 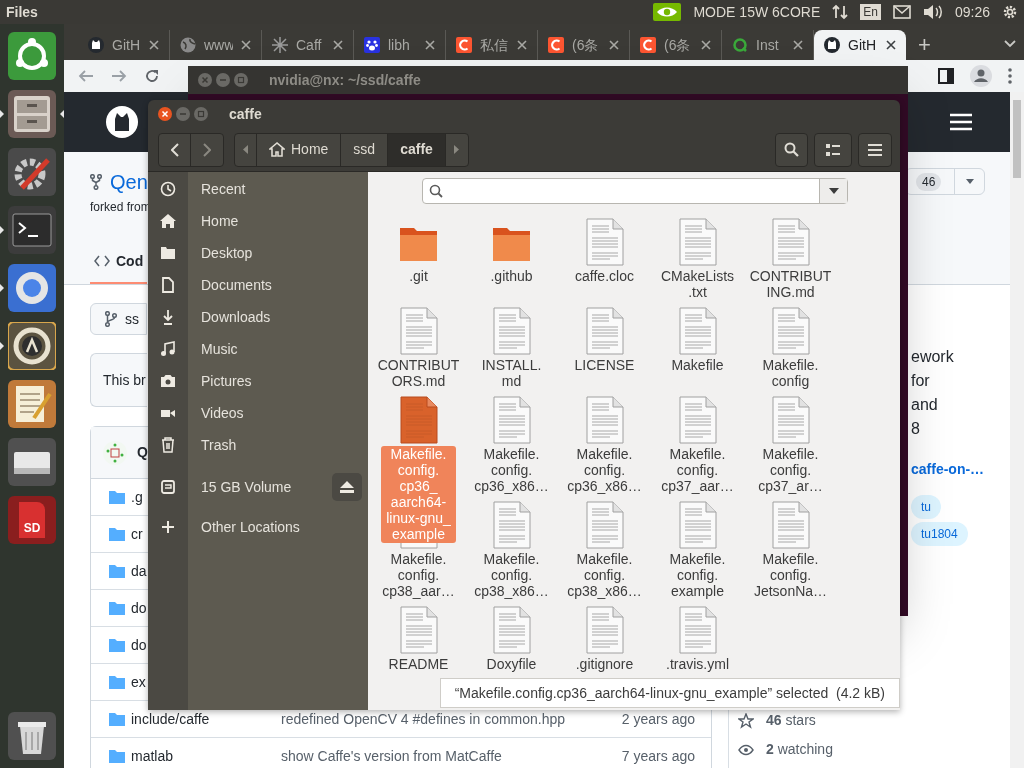 I want to click on browser-tab: GitH, so click(x=860, y=45).